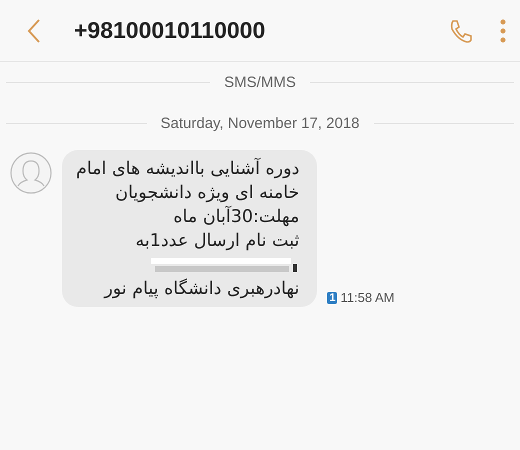 The height and width of the screenshot is (450, 520). Describe the element at coordinates (260, 82) in the screenshot. I see `divider-label: SMS/MMS` at that location.